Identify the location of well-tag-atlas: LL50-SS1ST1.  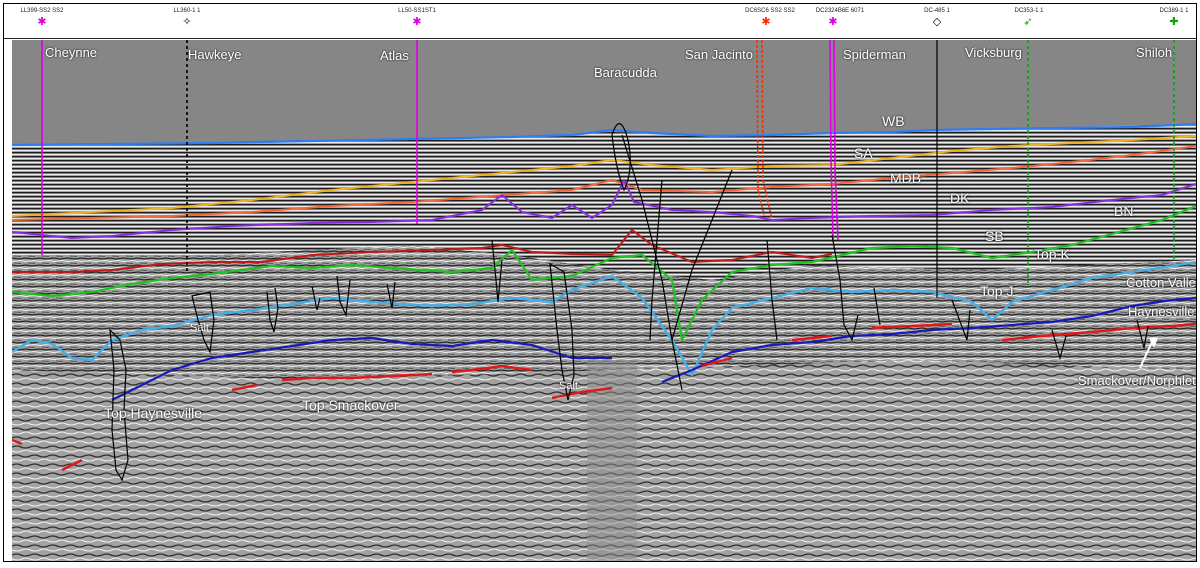
(417, 11).